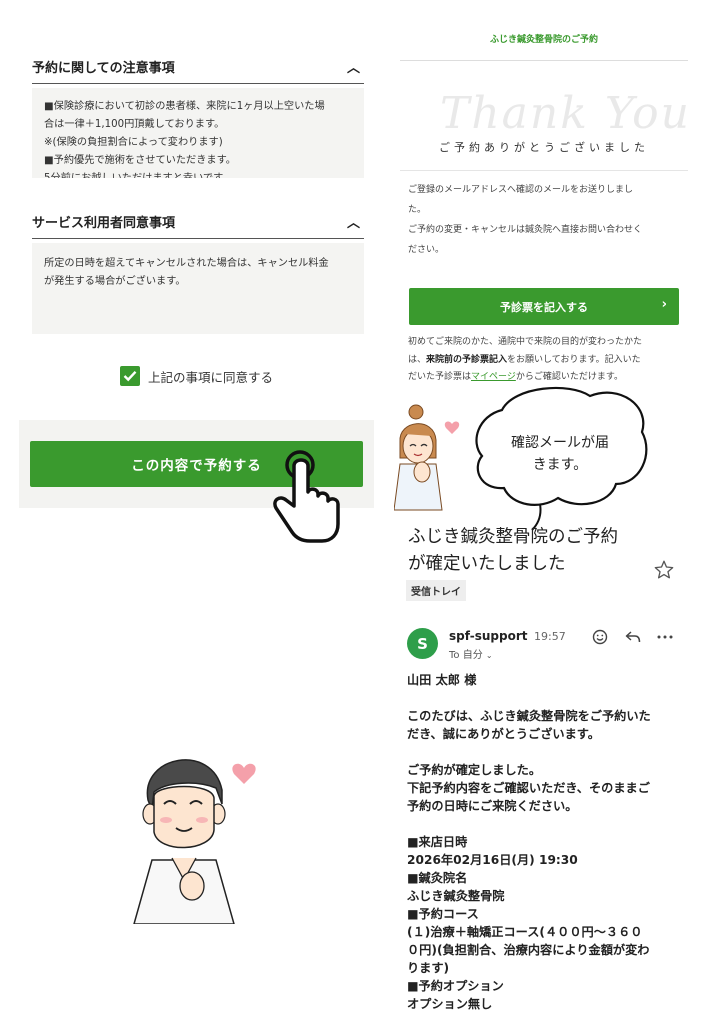 This screenshot has width=724, height=1024. I want to click on detail-line: ■来店日時, so click(437, 842).